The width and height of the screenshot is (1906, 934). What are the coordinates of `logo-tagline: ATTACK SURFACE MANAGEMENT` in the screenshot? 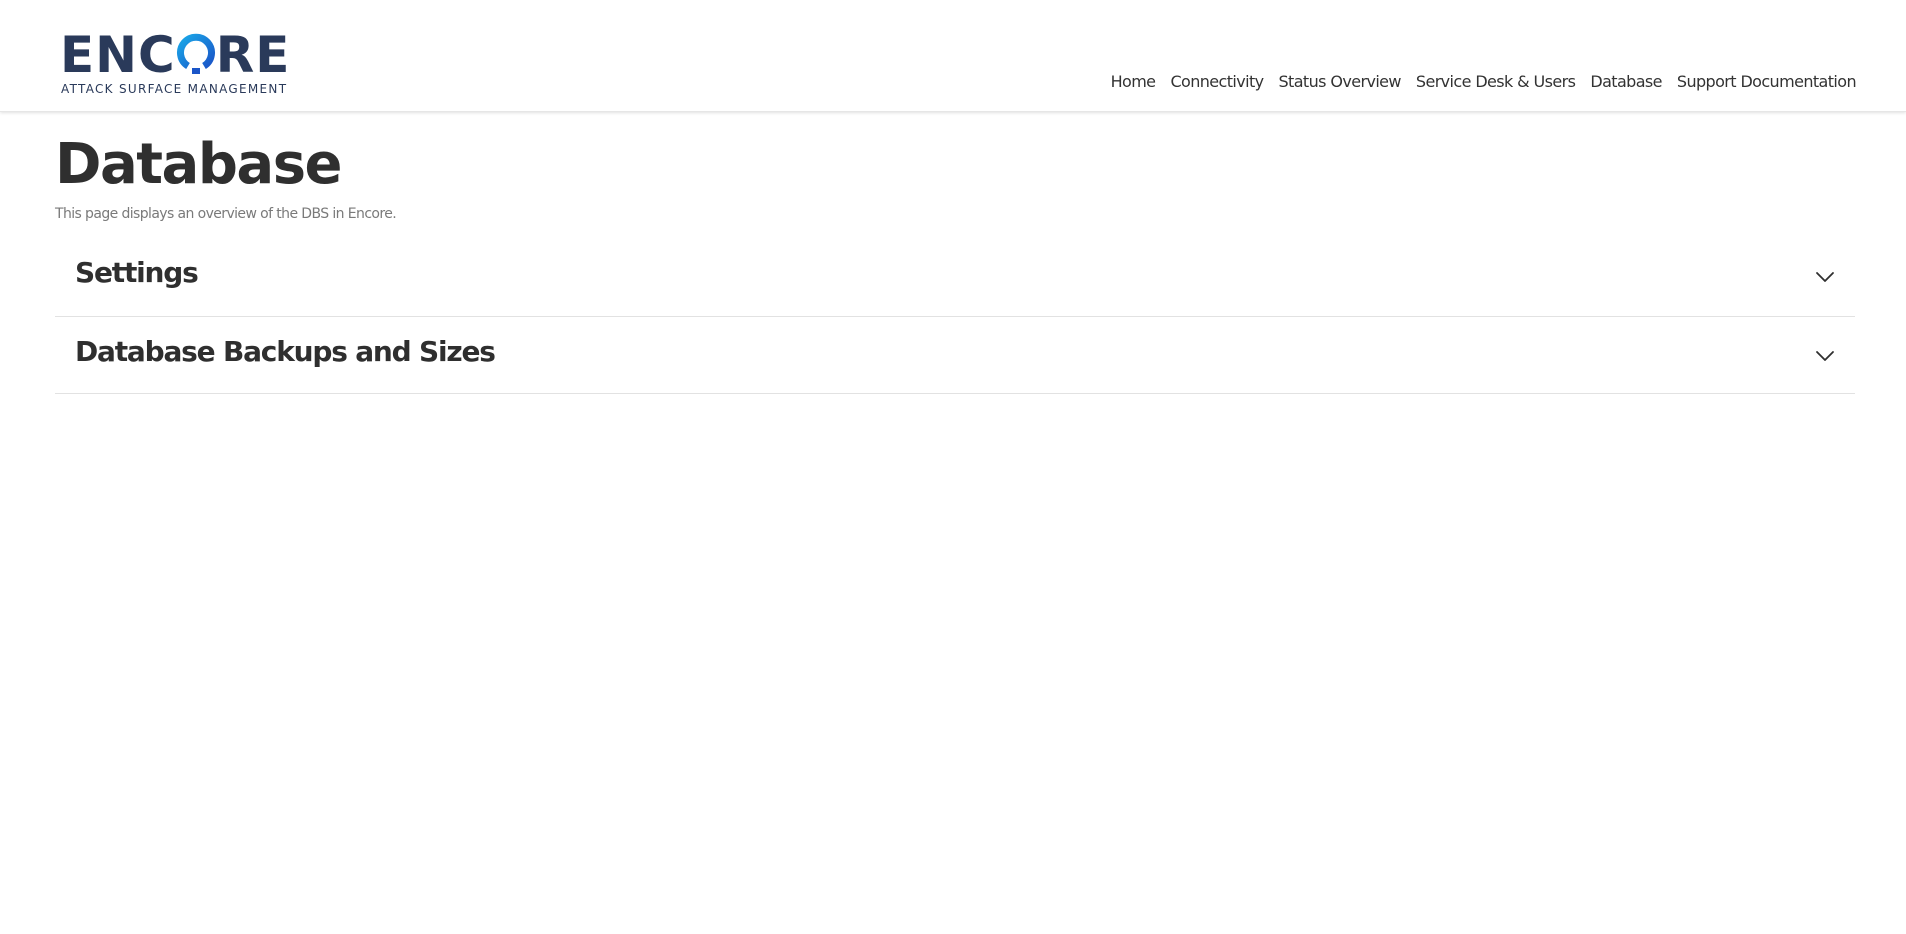 It's located at (174, 89).